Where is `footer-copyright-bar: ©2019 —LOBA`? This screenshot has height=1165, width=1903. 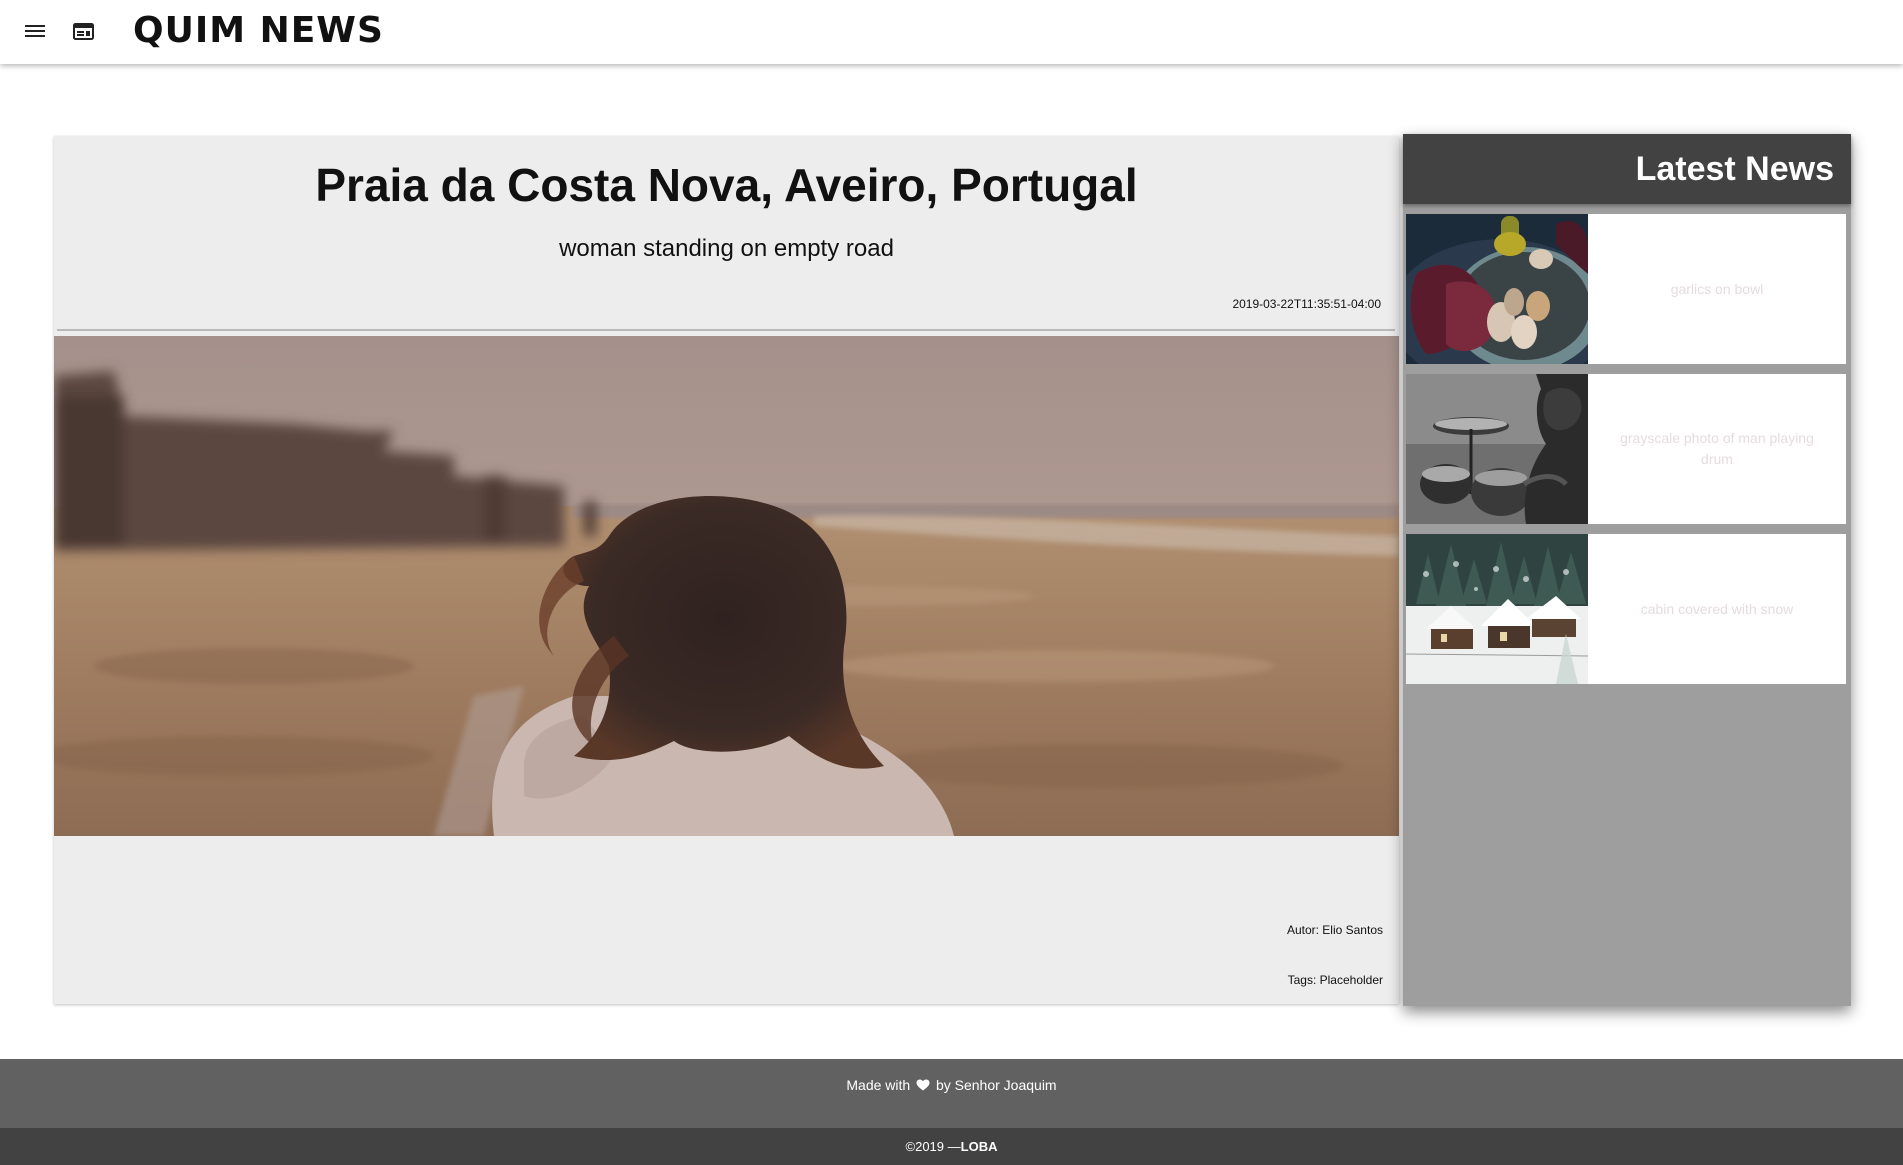
footer-copyright-bar: ©2019 —LOBA is located at coordinates (951, 1146).